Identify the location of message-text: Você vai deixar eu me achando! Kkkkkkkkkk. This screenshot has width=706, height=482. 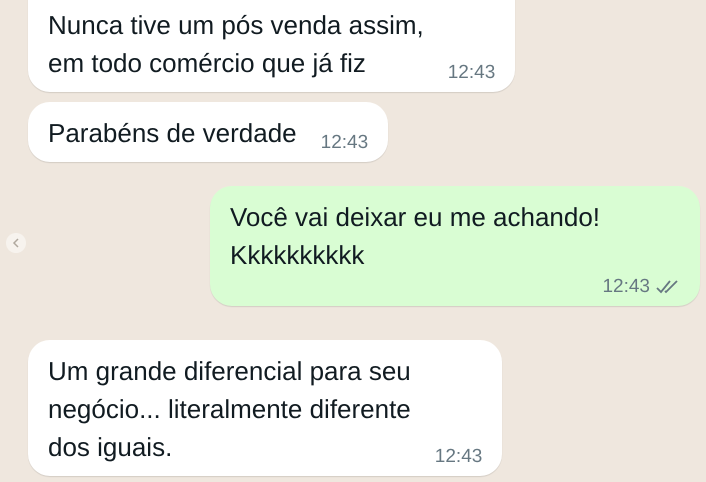
(416, 236).